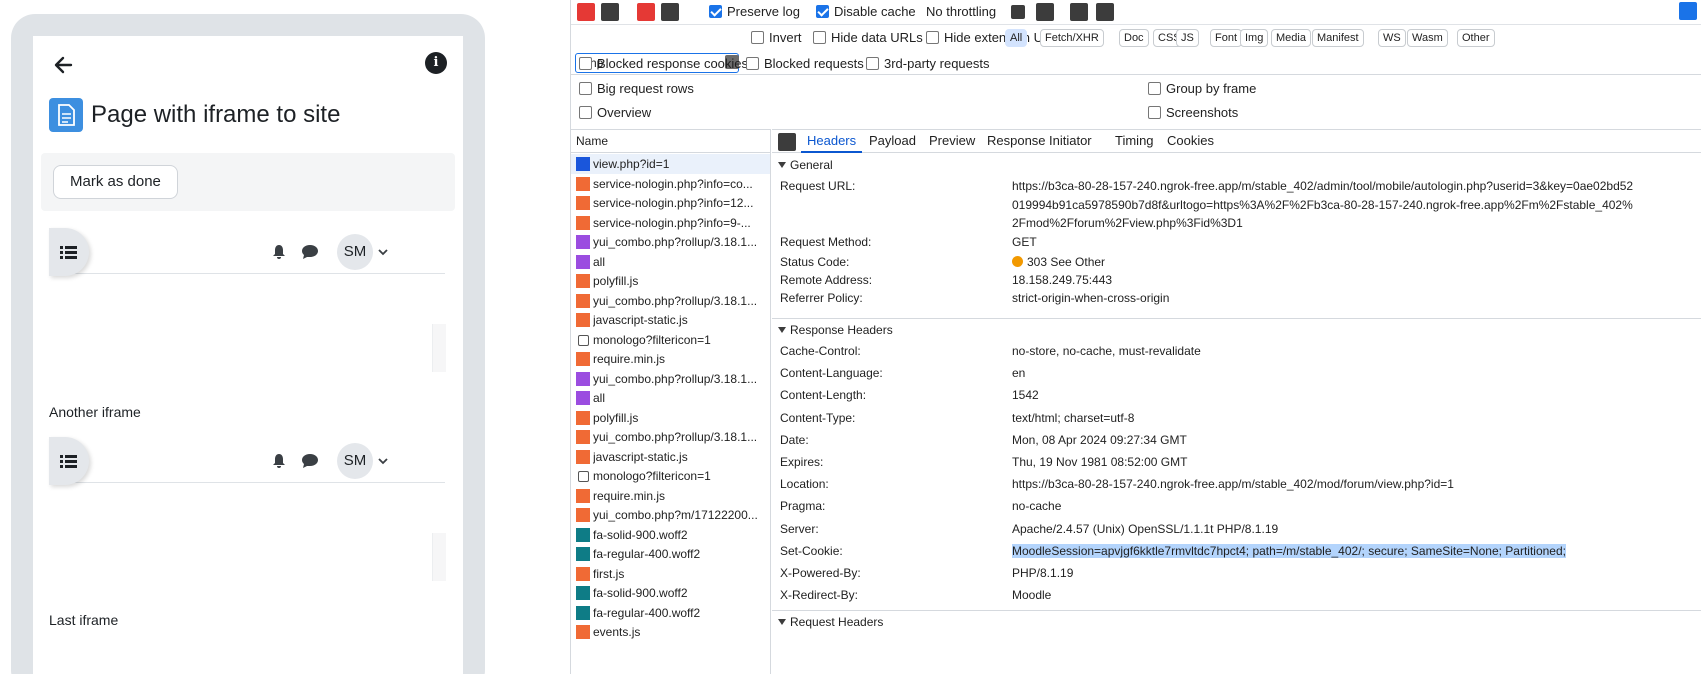 This screenshot has width=1701, height=674. I want to click on blocked-response-cookies-checkbox, so click(585, 63).